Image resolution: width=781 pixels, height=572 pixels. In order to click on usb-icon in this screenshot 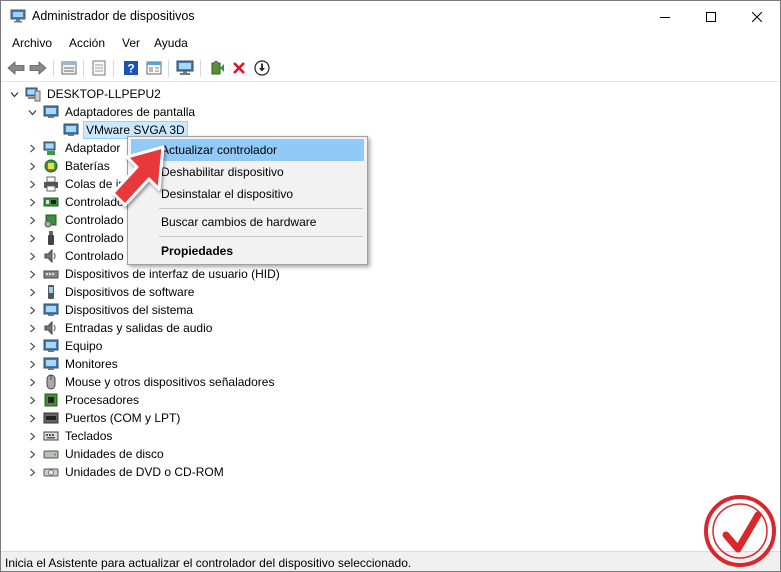, I will do `click(51, 238)`.